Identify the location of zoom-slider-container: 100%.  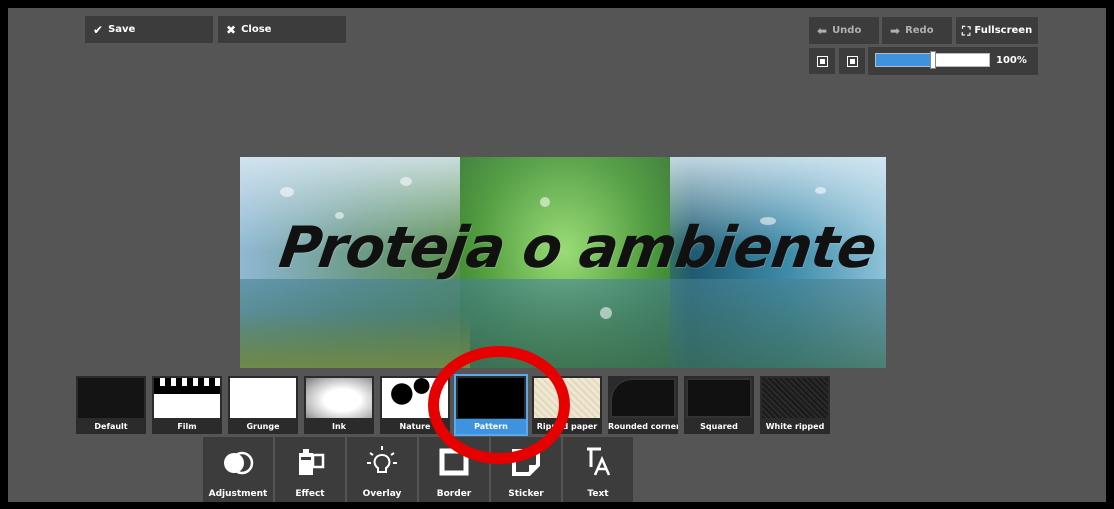
(953, 61).